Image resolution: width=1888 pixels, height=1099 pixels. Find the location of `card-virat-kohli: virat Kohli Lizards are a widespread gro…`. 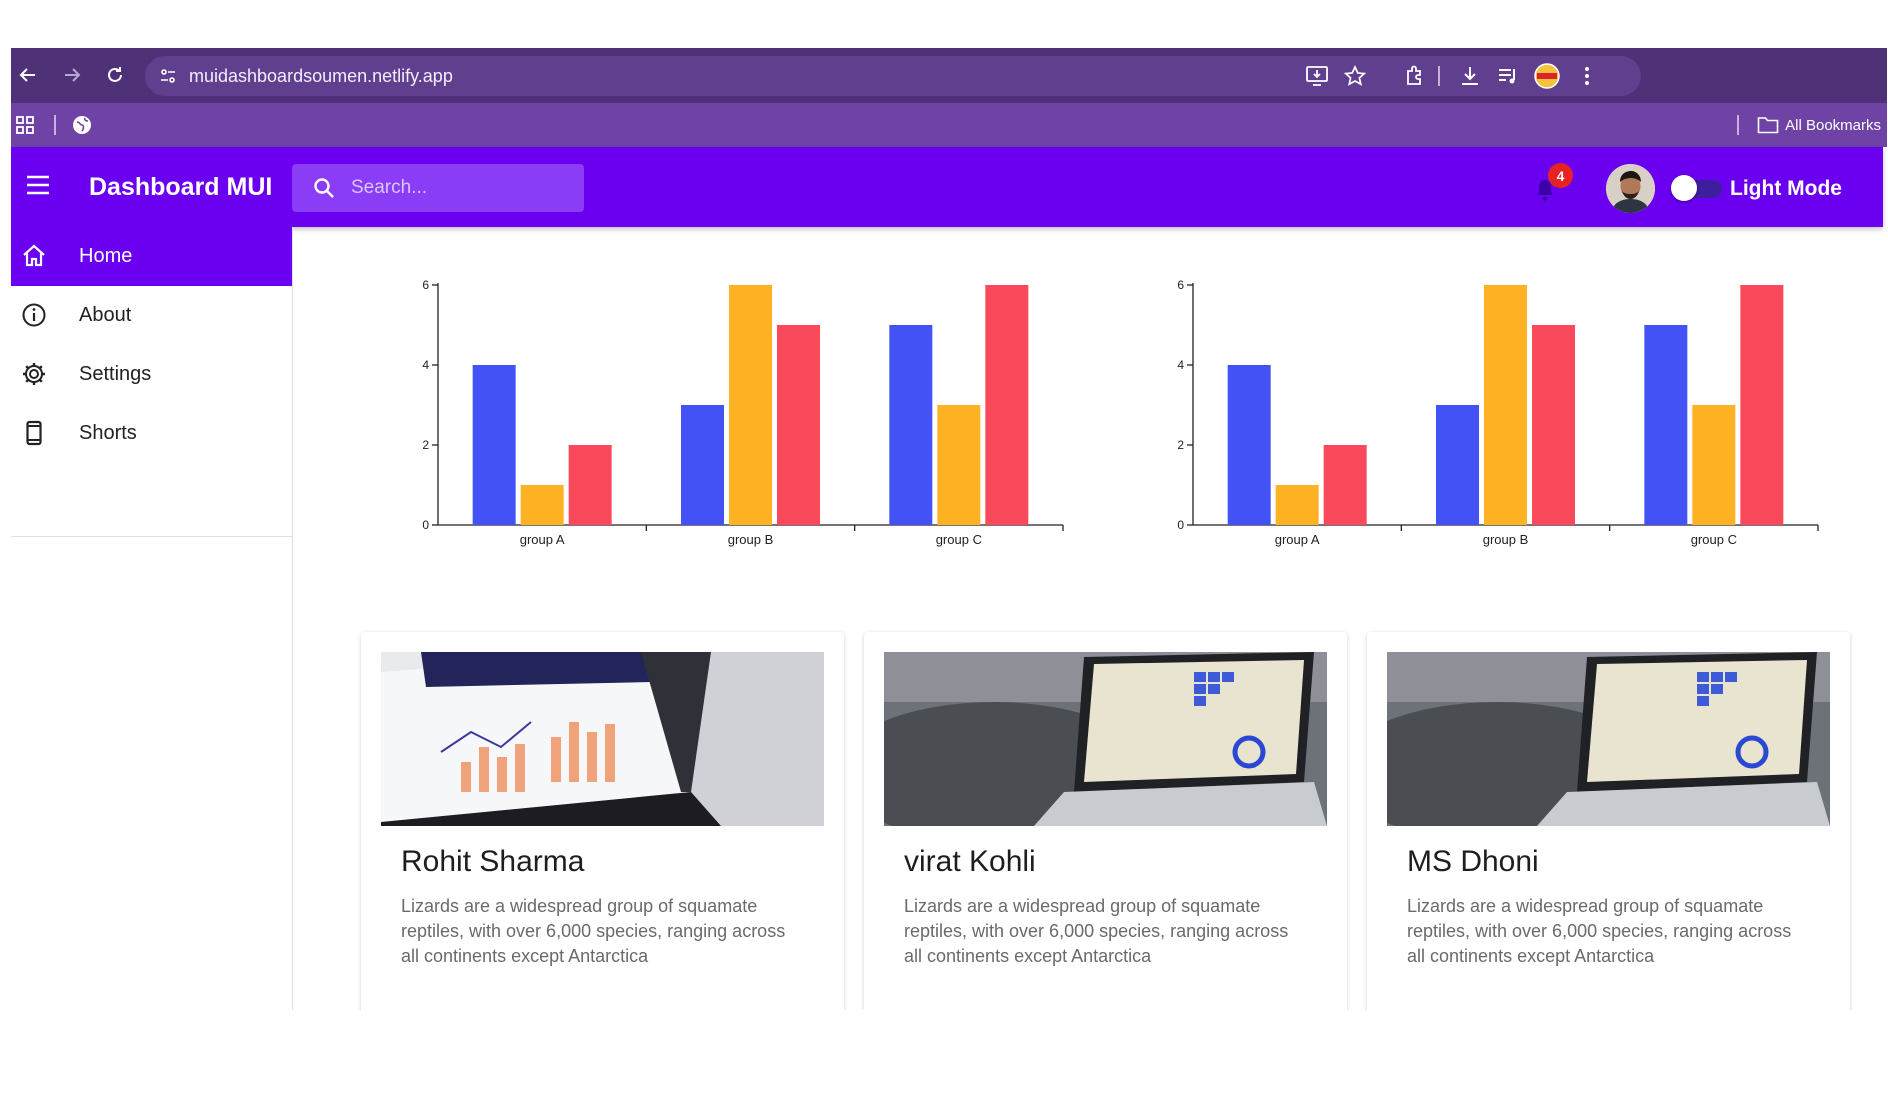

card-virat-kohli: virat Kohli Lizards are a widespread gro… is located at coordinates (1105, 821).